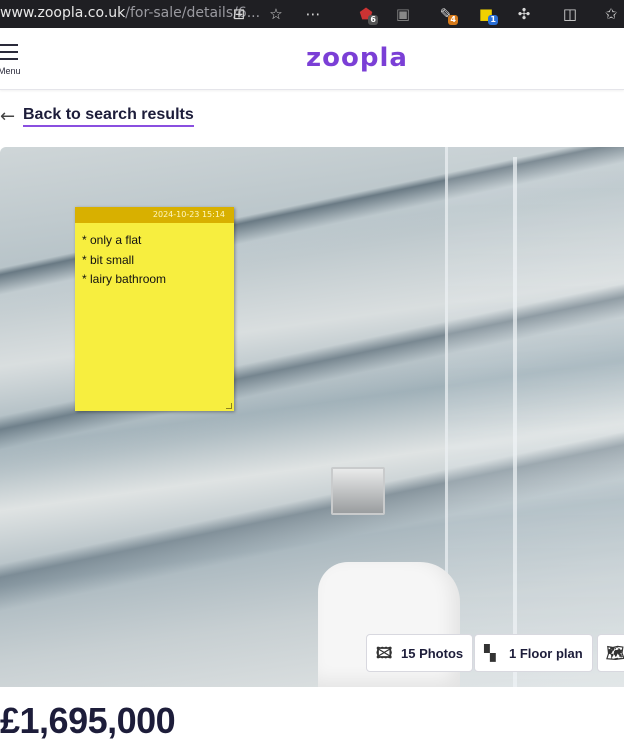  I want to click on image-icon: 🖾, so click(384, 653).